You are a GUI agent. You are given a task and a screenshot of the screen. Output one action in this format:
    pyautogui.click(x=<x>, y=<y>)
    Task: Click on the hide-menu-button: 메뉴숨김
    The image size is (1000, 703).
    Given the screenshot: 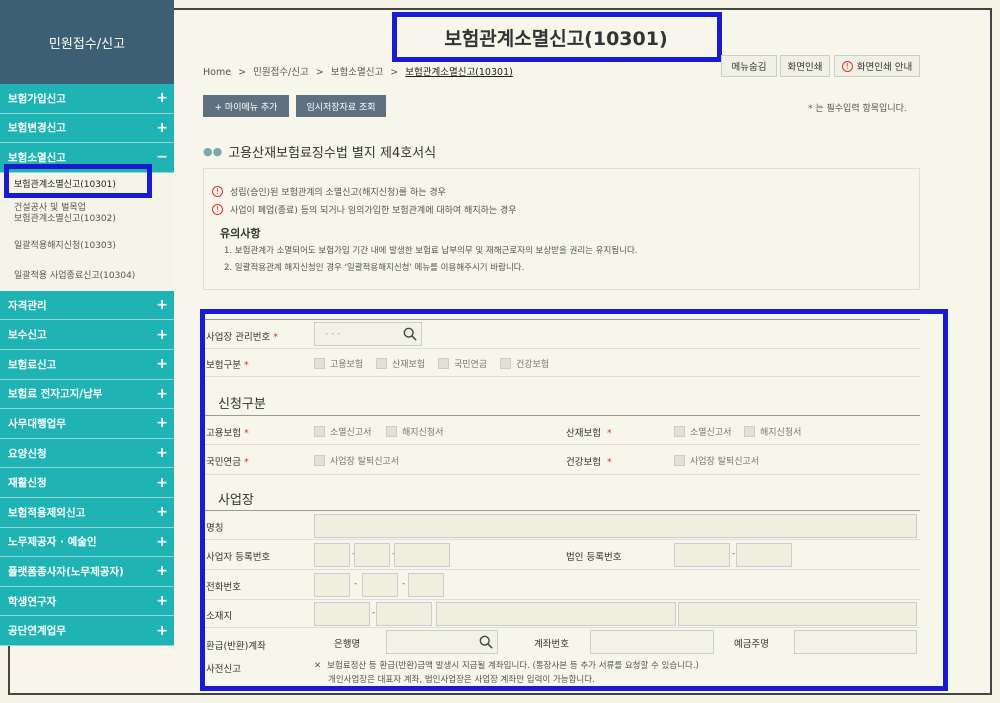 What is the action you would take?
    pyautogui.click(x=749, y=66)
    